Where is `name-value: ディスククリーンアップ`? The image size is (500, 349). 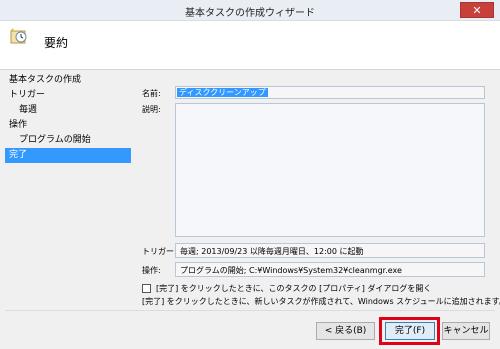
name-value: ディスククリーンアップ is located at coordinates (222, 92).